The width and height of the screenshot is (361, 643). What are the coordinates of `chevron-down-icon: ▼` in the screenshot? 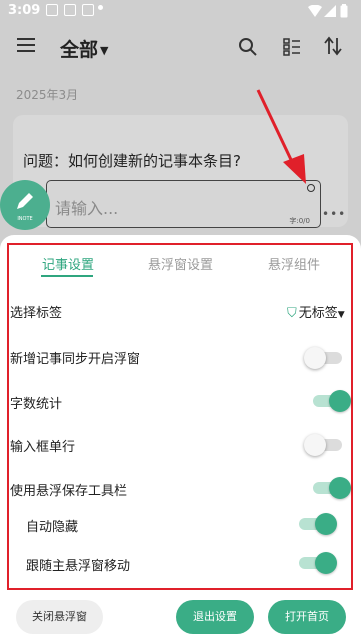 It's located at (104, 50).